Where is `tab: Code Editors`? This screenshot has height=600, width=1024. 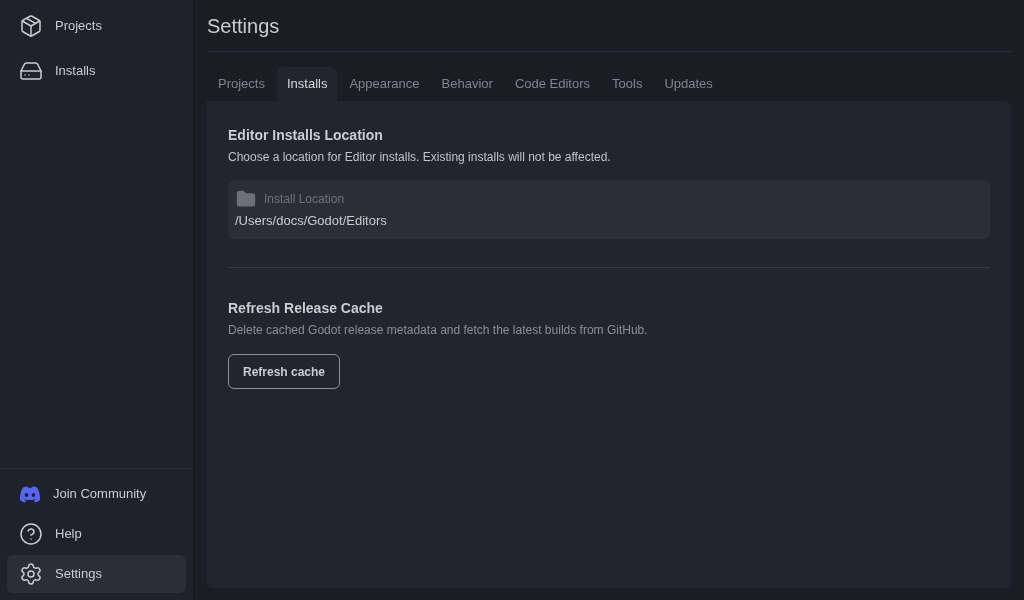 tab: Code Editors is located at coordinates (552, 84).